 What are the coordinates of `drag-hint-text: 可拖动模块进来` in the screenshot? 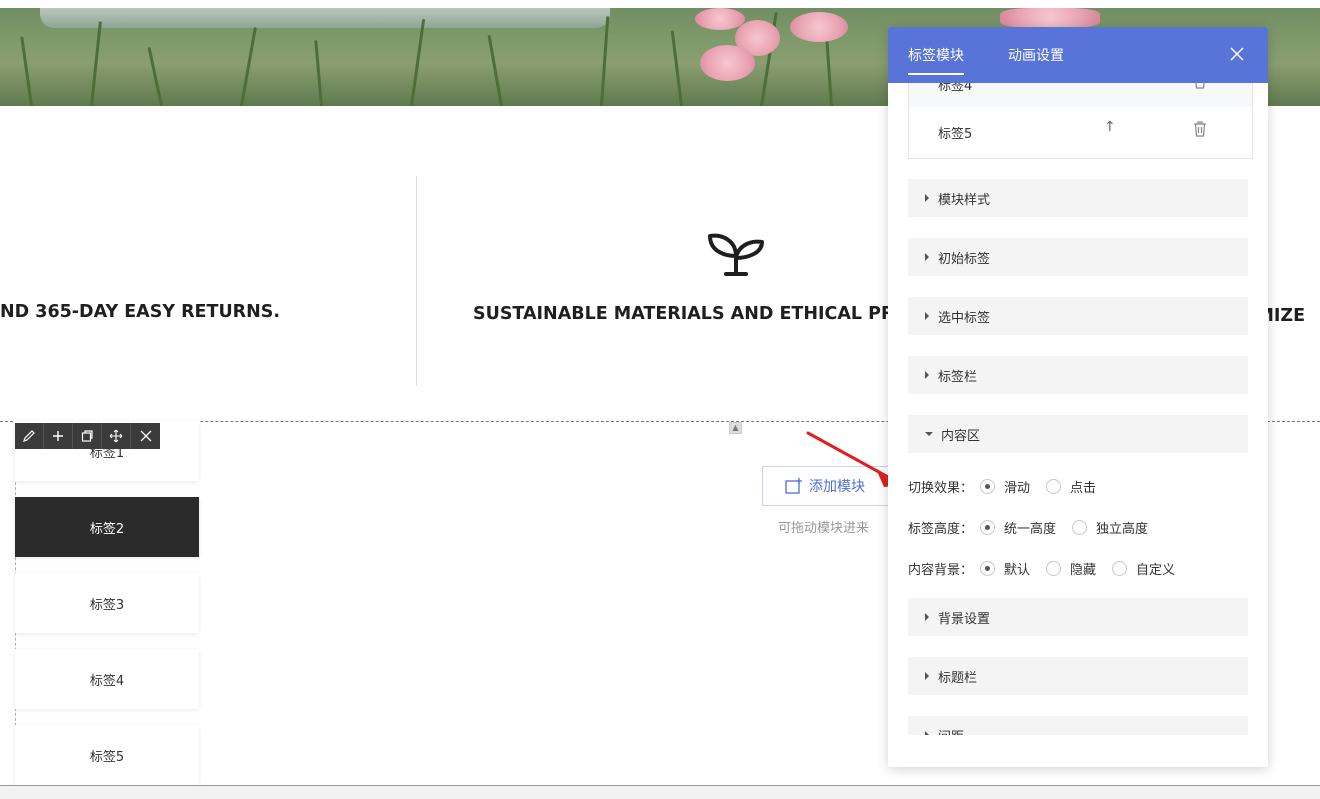 It's located at (824, 528).